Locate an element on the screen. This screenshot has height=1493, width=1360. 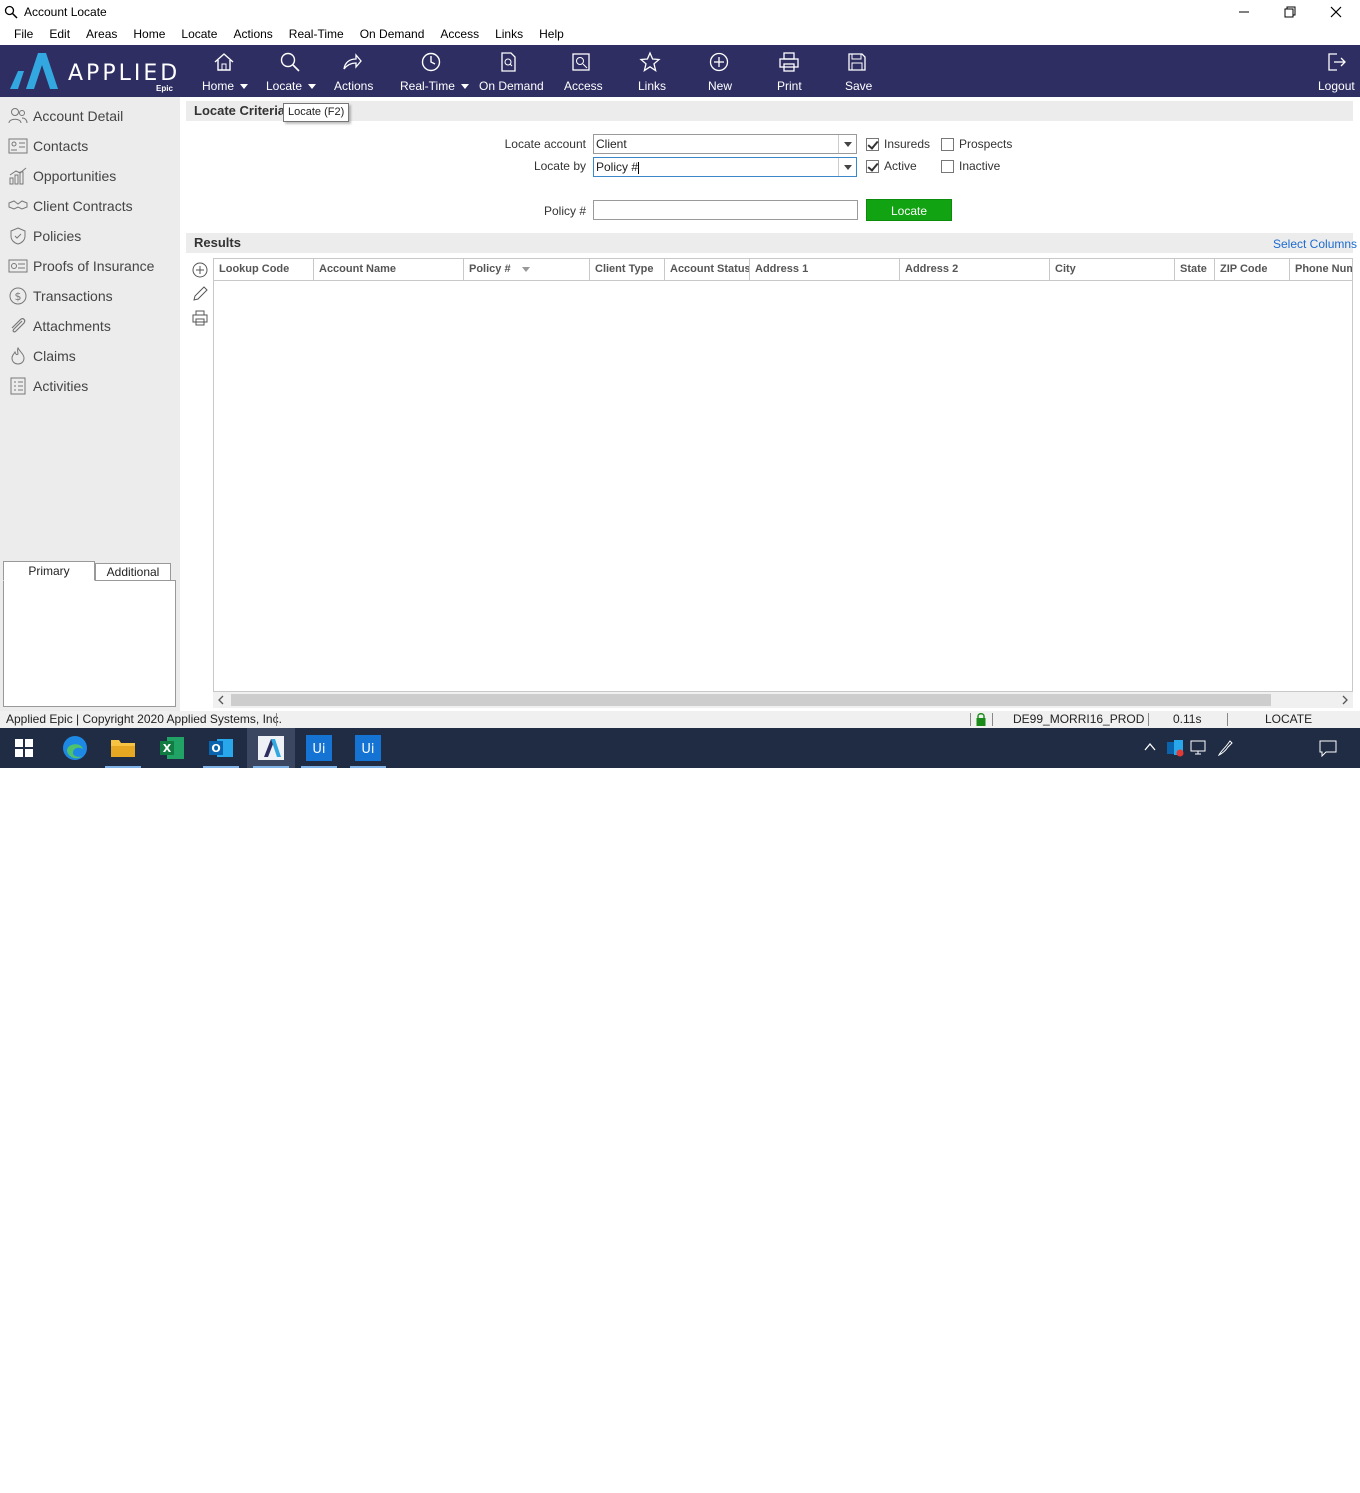
logo-subtext: Epic is located at coordinates (164, 88).